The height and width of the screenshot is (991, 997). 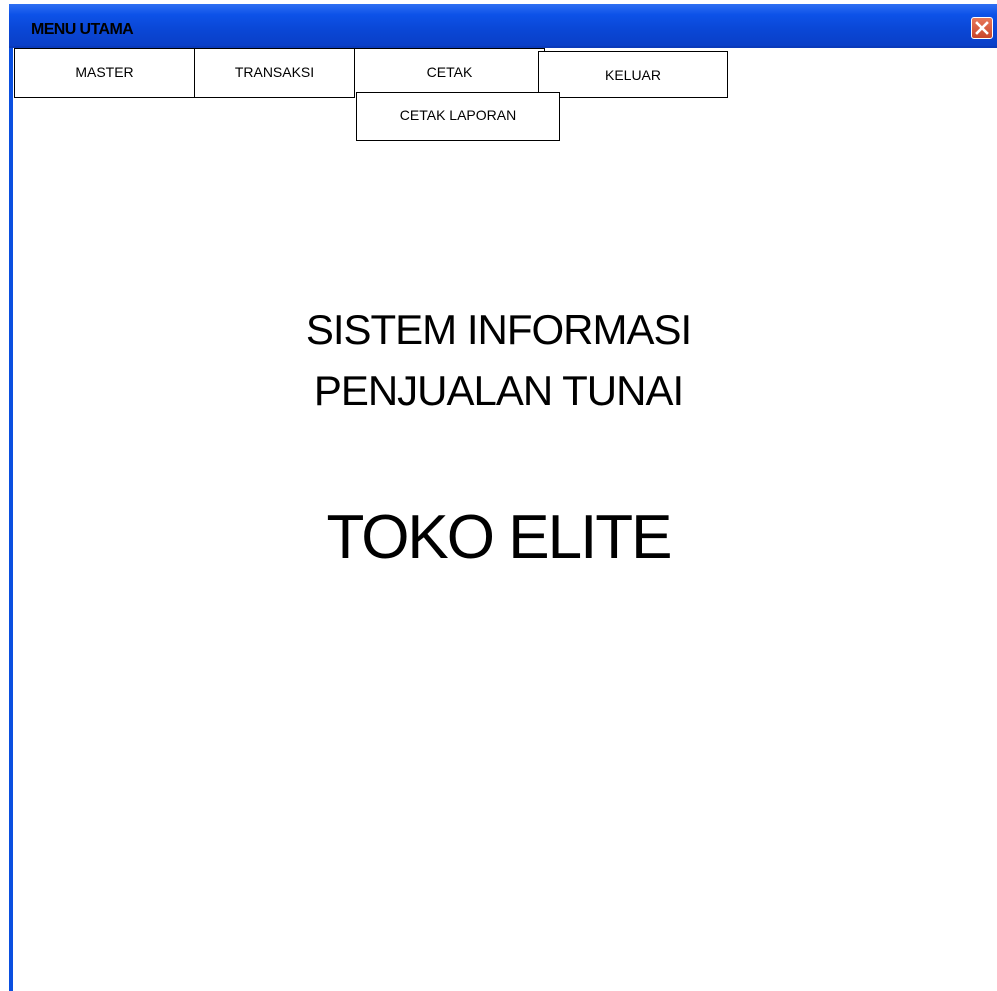 I want to click on menu-cetak: CETAK, so click(x=449, y=71).